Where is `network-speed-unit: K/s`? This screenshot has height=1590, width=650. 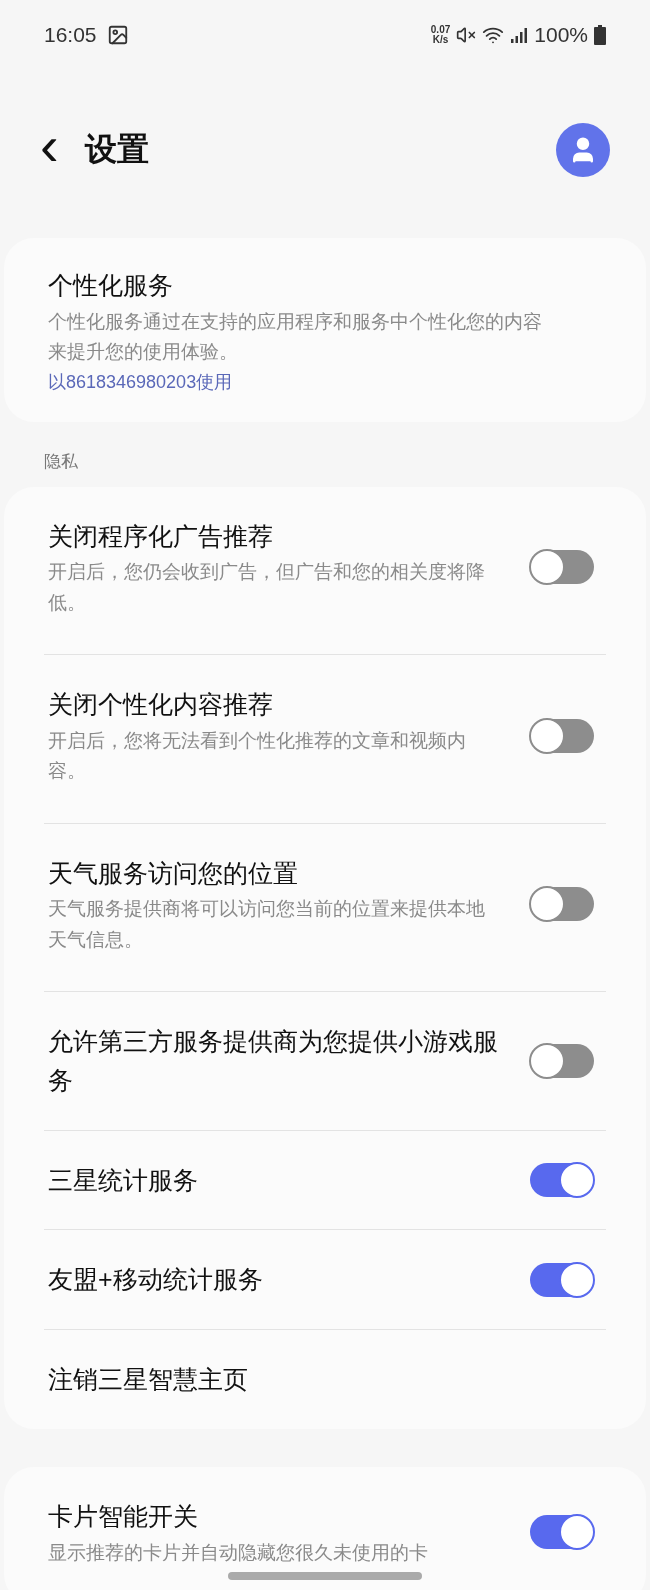
network-speed-unit: K/s is located at coordinates (440, 40).